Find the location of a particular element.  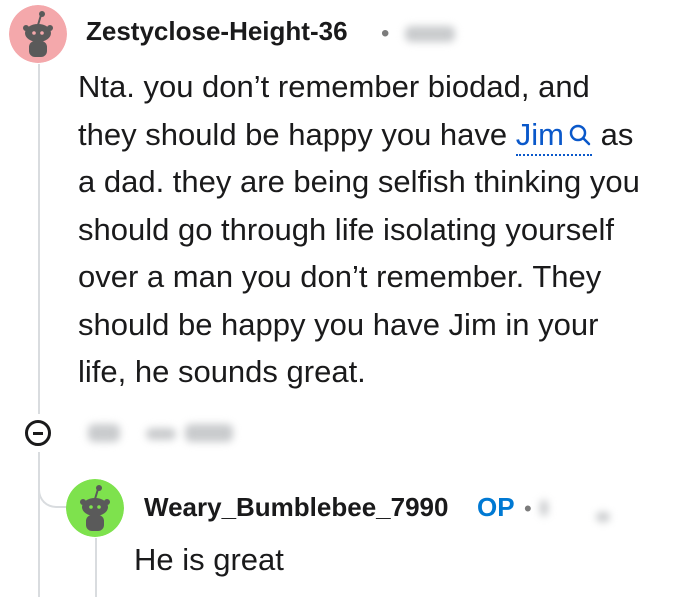

comment-line: should be happy you have Jim in your is located at coordinates (338, 324).